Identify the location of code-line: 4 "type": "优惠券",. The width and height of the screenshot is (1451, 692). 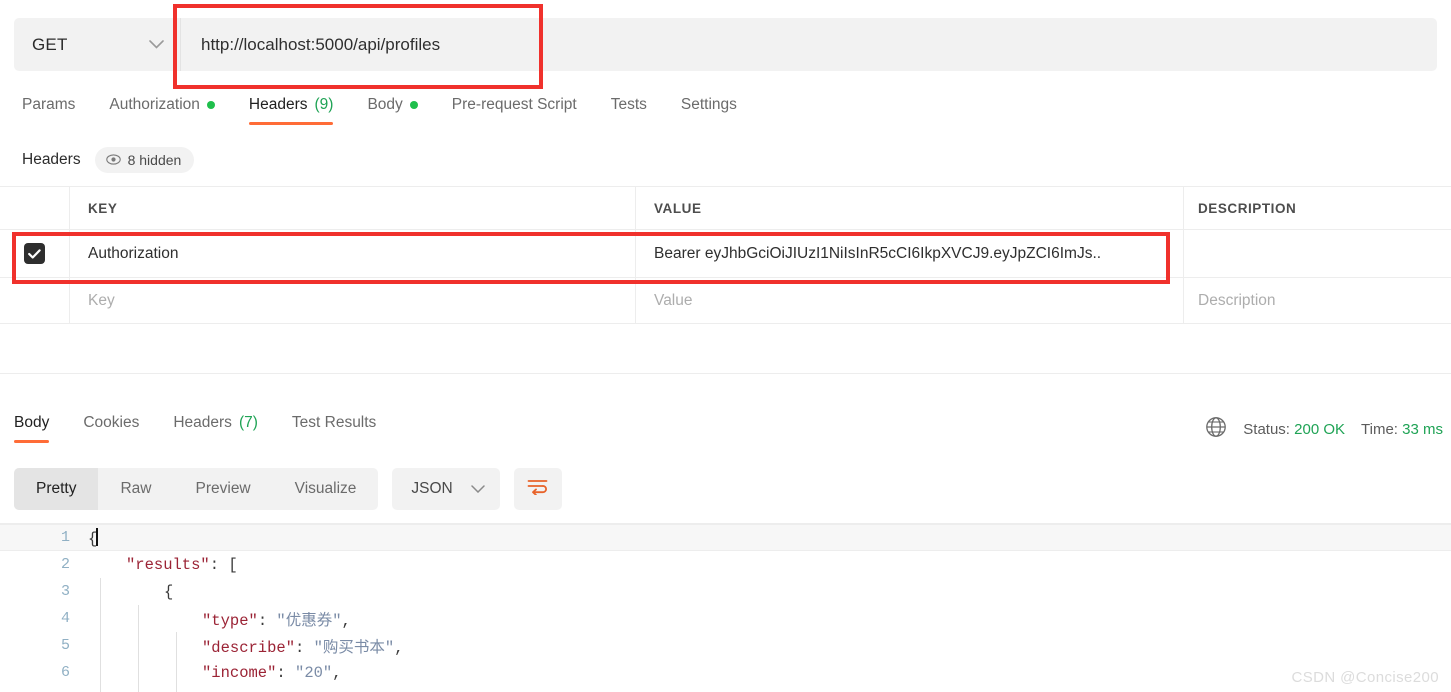
(725, 618).